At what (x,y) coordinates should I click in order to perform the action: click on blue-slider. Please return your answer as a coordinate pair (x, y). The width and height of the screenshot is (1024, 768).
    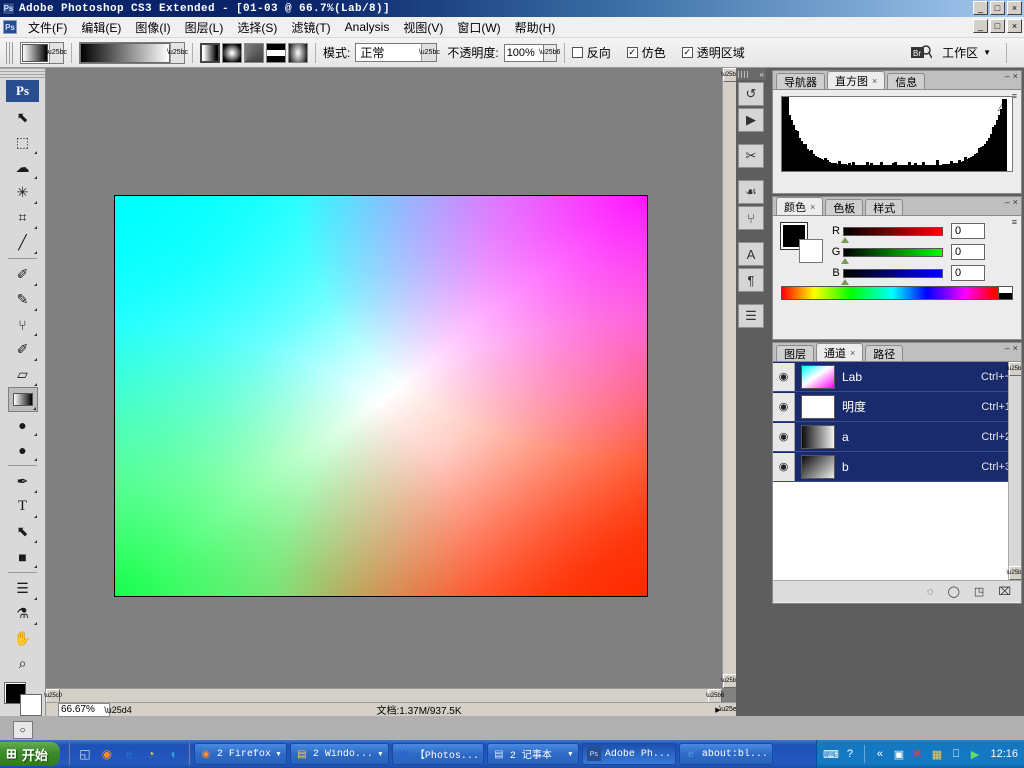
    Looking at the image, I should click on (892, 276).